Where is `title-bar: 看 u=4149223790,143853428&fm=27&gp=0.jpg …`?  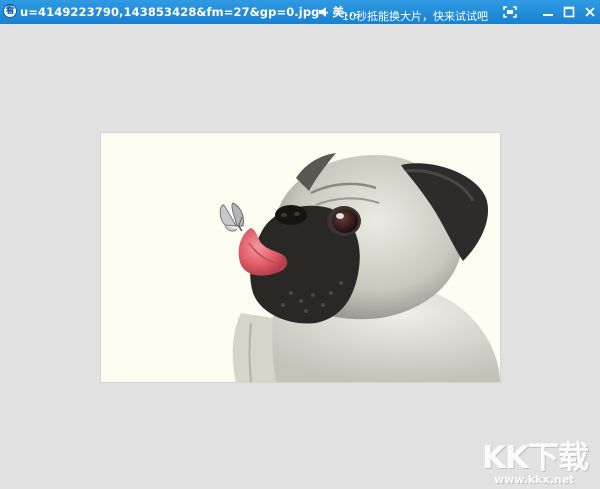 title-bar: 看 u=4149223790,143853428&fm=27&gp=0.jpg … is located at coordinates (300, 12).